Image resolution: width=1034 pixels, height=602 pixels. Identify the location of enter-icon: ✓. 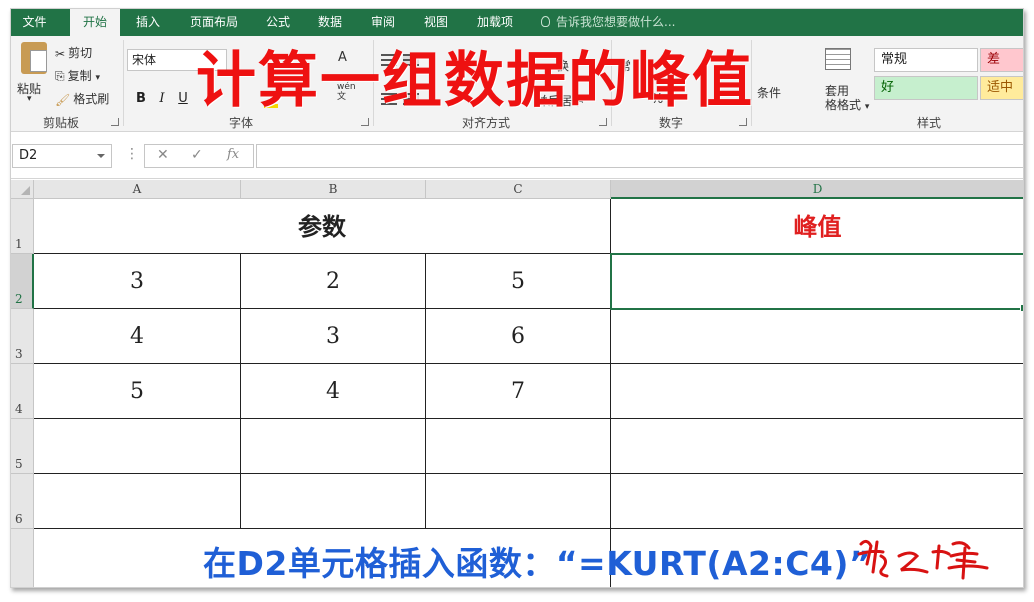
(197, 155).